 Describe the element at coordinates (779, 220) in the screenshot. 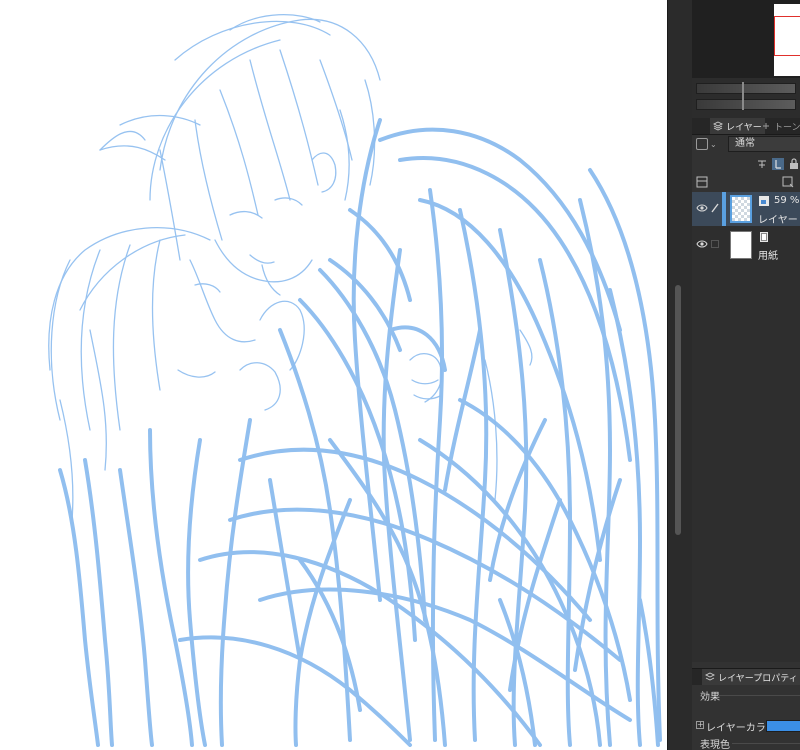

I see `layer-name: レイヤー 1` at that location.